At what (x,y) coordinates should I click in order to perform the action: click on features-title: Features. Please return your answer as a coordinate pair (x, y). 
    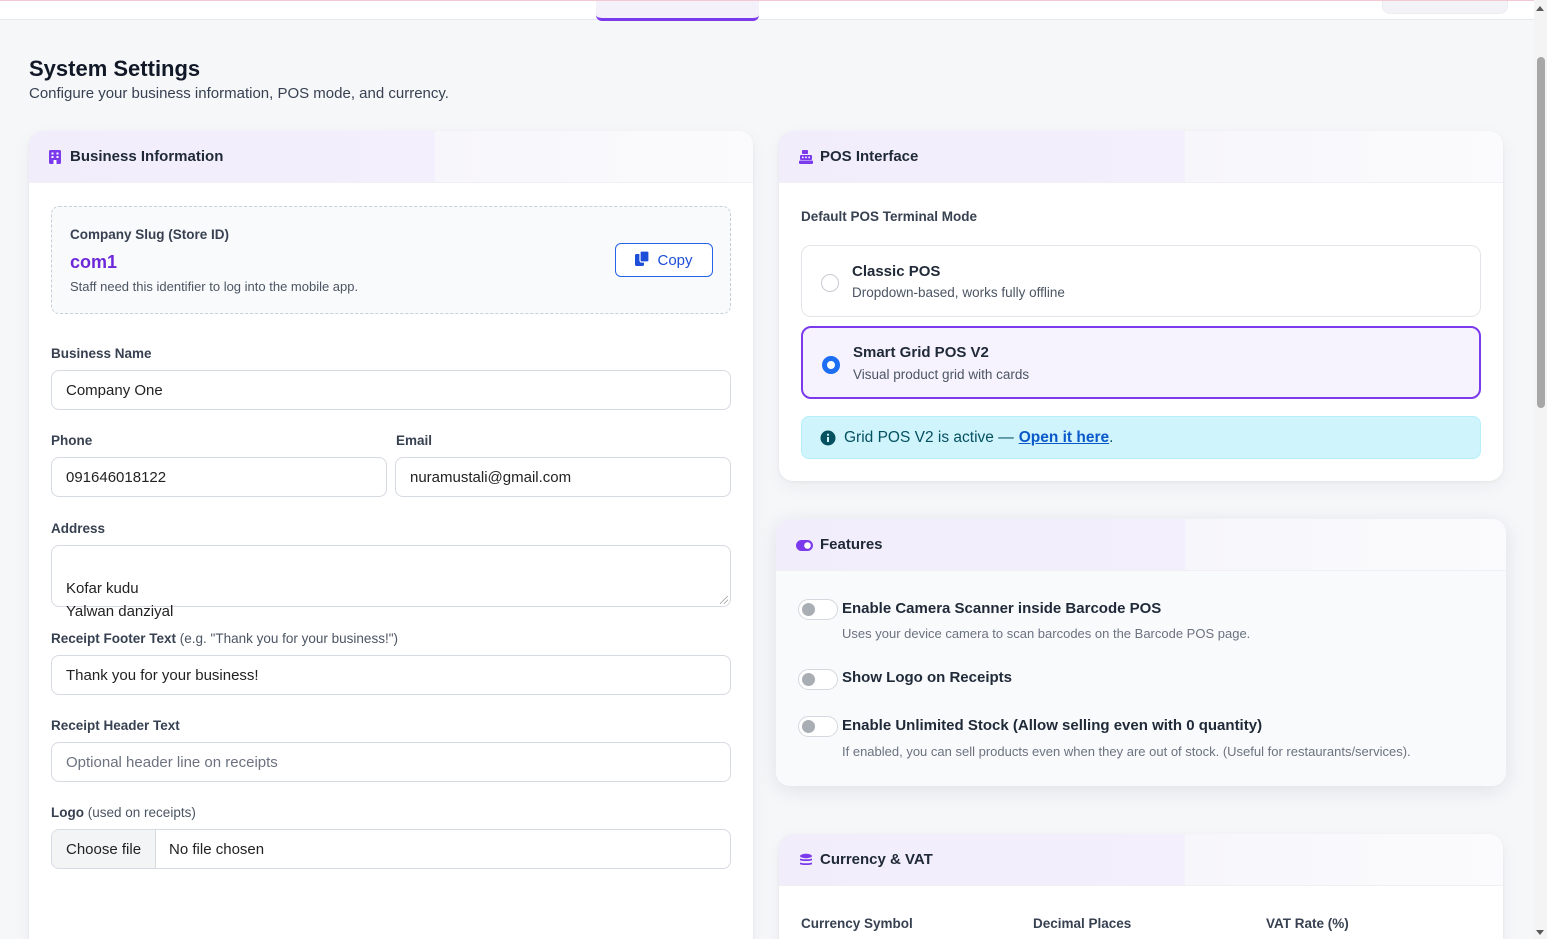
    Looking at the image, I should click on (851, 544).